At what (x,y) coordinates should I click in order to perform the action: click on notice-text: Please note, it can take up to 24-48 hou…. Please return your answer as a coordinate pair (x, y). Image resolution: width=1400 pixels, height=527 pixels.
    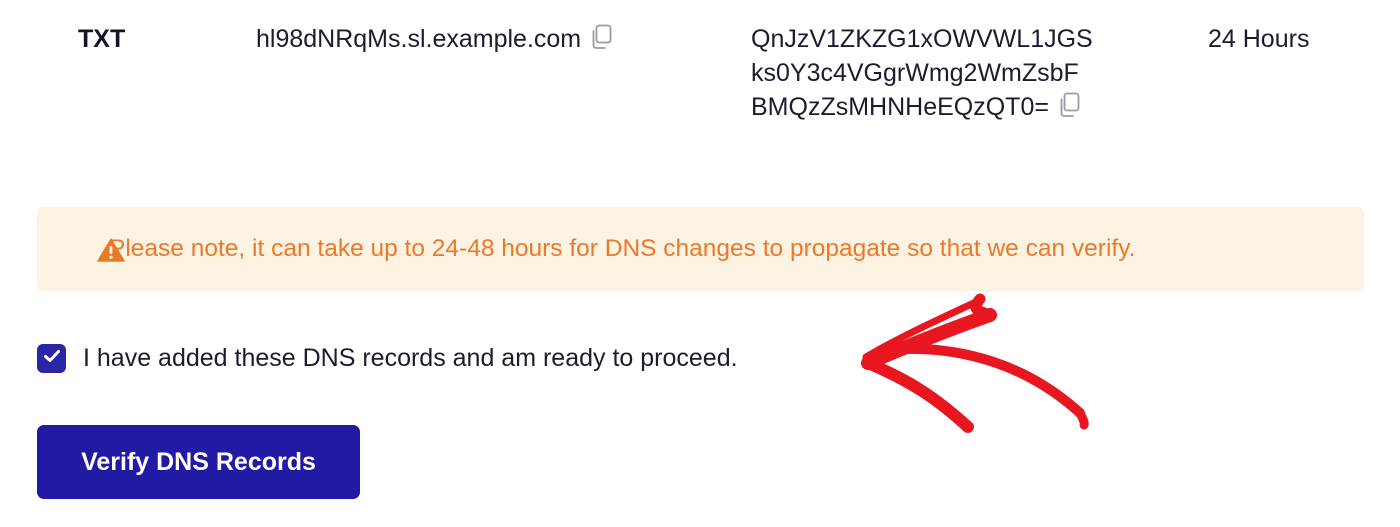
    Looking at the image, I should click on (622, 248).